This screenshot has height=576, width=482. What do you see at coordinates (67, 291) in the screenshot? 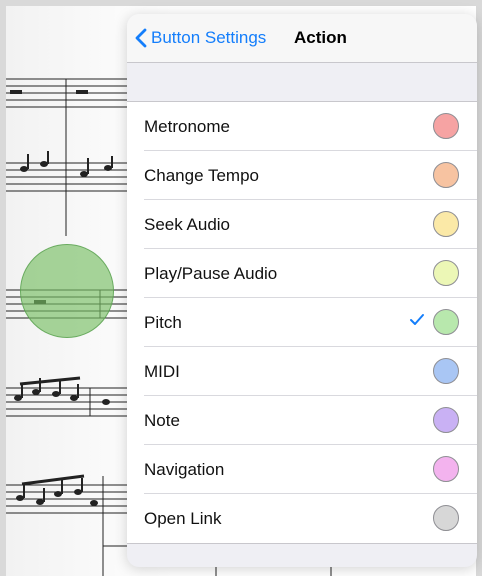
I see `touch-indicator-circle` at bounding box center [67, 291].